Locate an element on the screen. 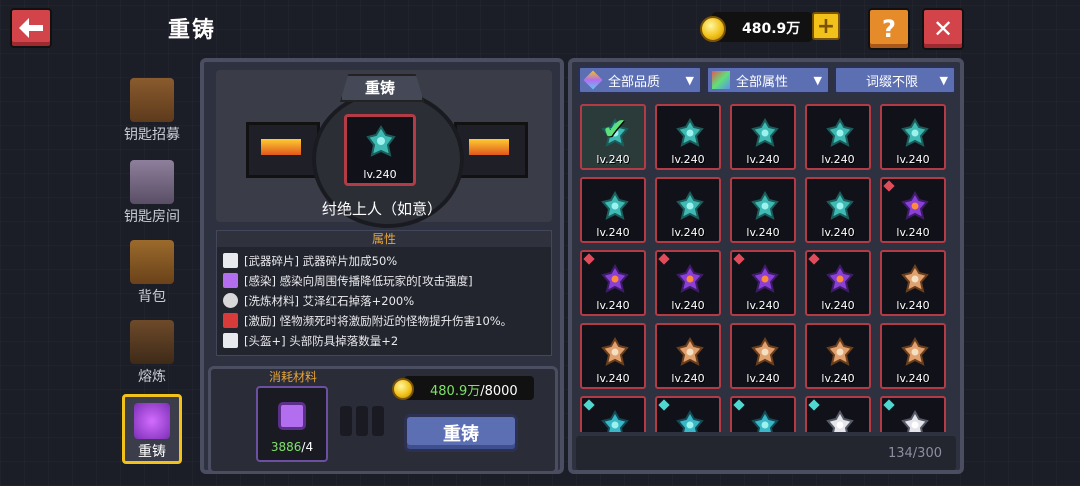 The height and width of the screenshot is (486, 1080). material-counter: 3886/4 is located at coordinates (292, 447).